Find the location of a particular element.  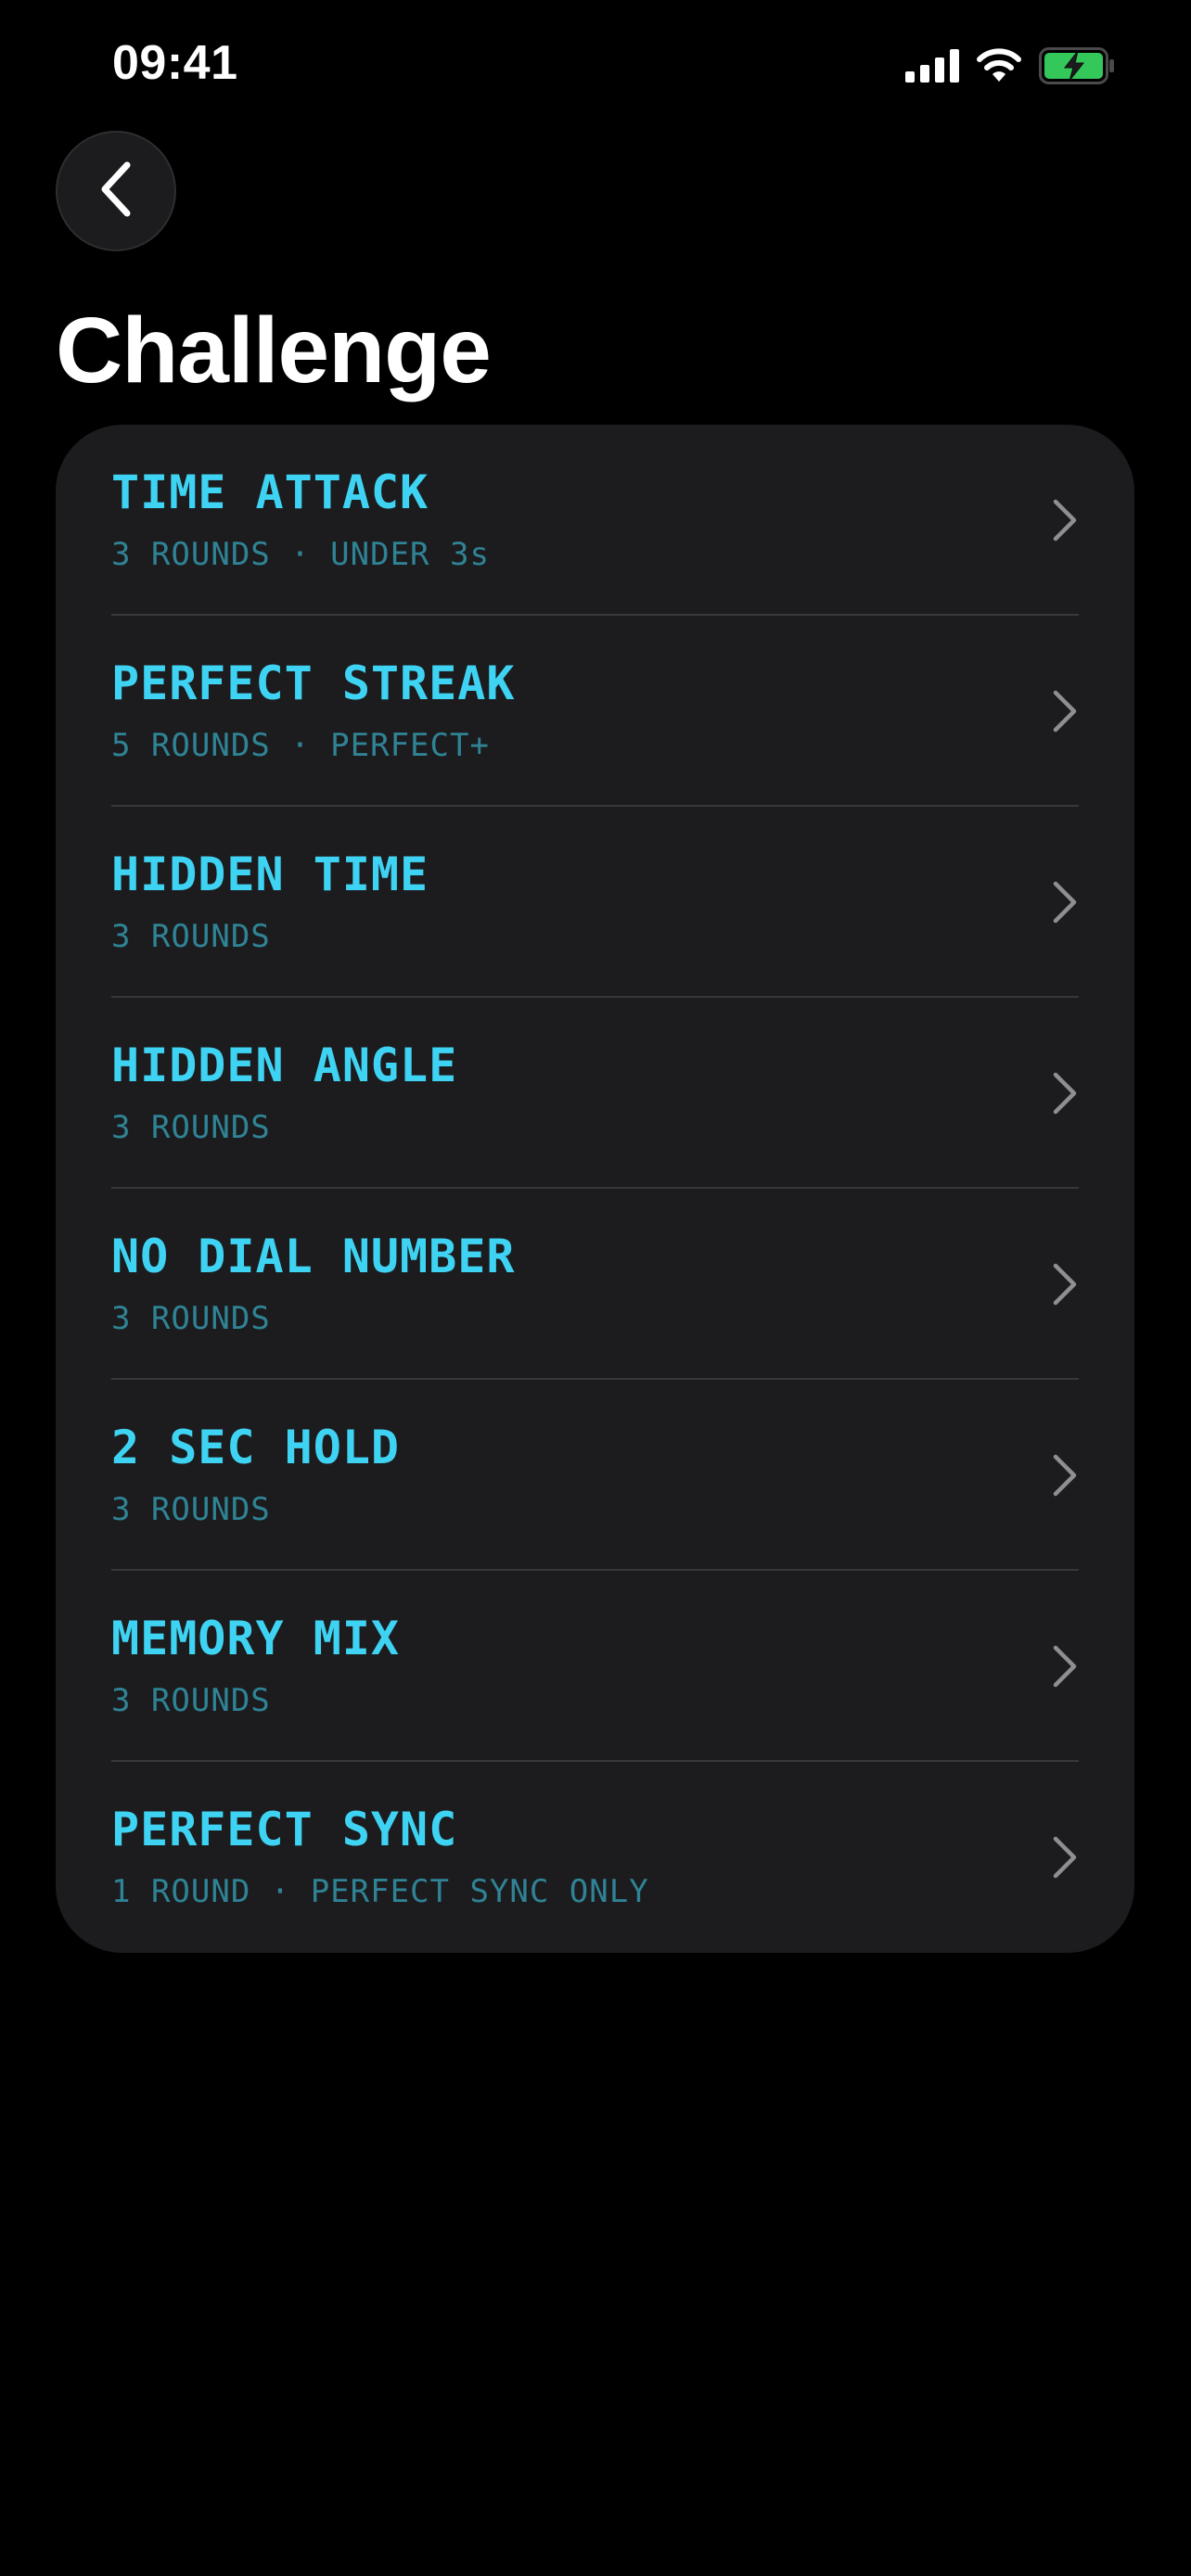

challenge-title: TIME ATTACK is located at coordinates (270, 492).